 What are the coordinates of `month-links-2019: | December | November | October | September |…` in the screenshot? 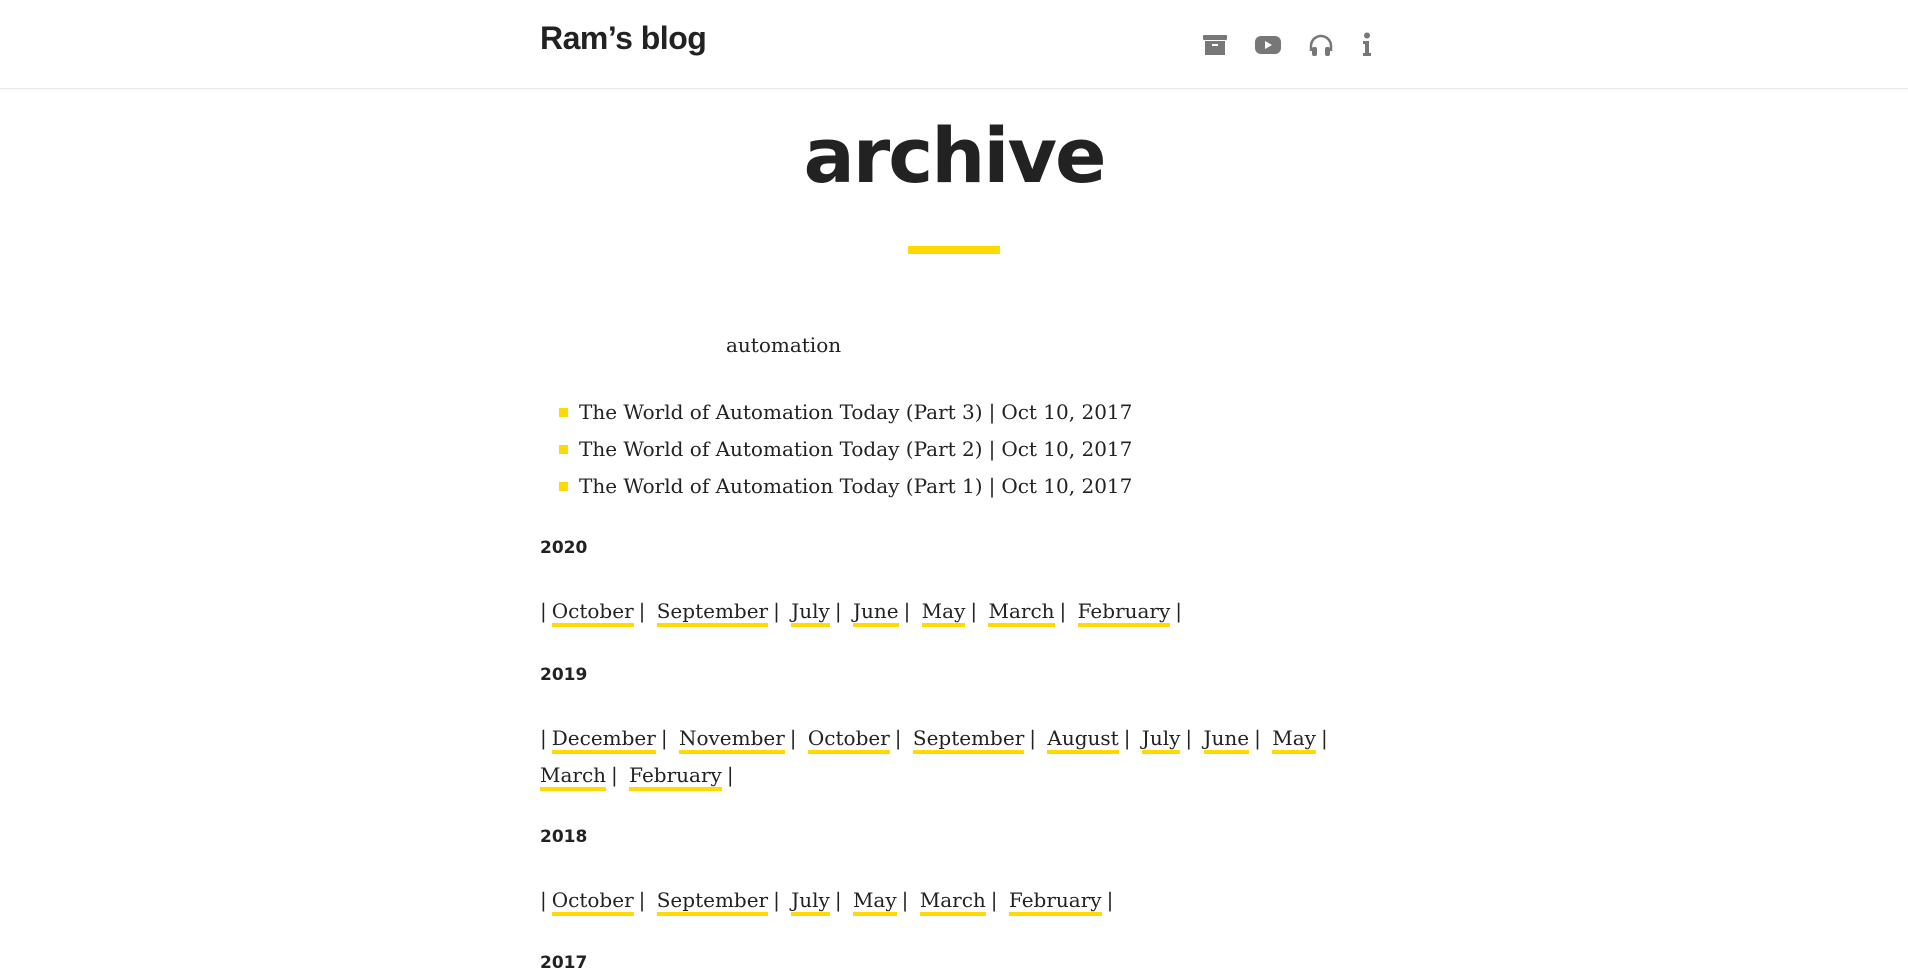 It's located at (940, 757).